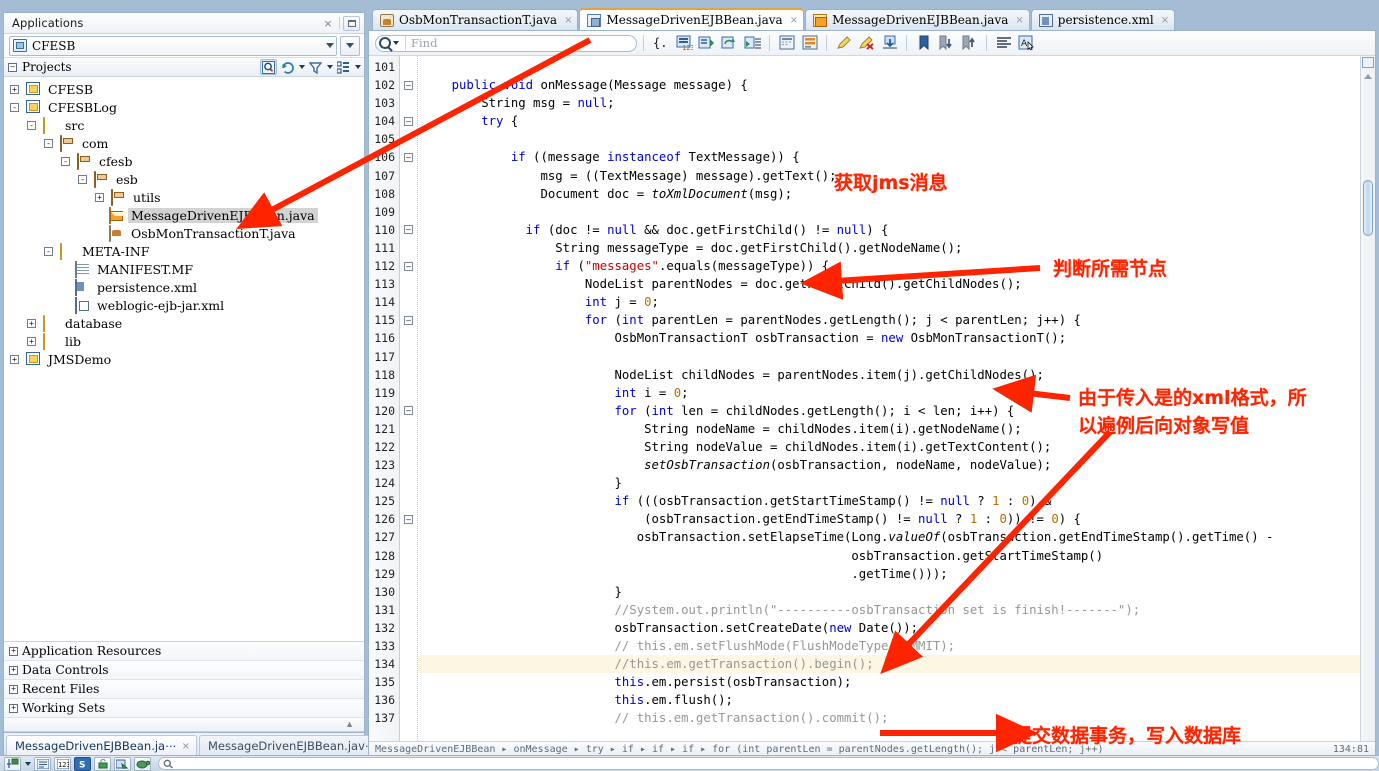  What do you see at coordinates (184, 197) in the screenshot?
I see `tree-item-utils: + utils` at bounding box center [184, 197].